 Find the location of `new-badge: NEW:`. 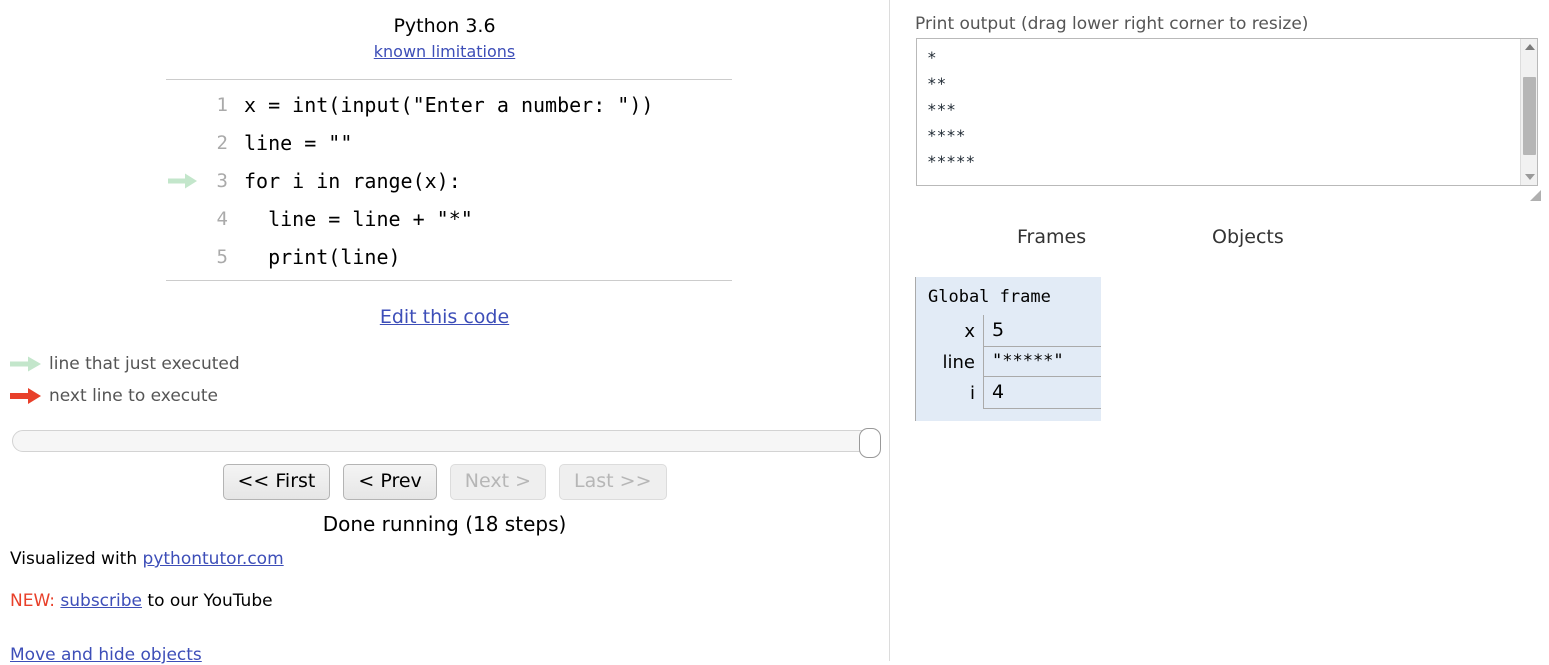

new-badge: NEW: is located at coordinates (32, 601).